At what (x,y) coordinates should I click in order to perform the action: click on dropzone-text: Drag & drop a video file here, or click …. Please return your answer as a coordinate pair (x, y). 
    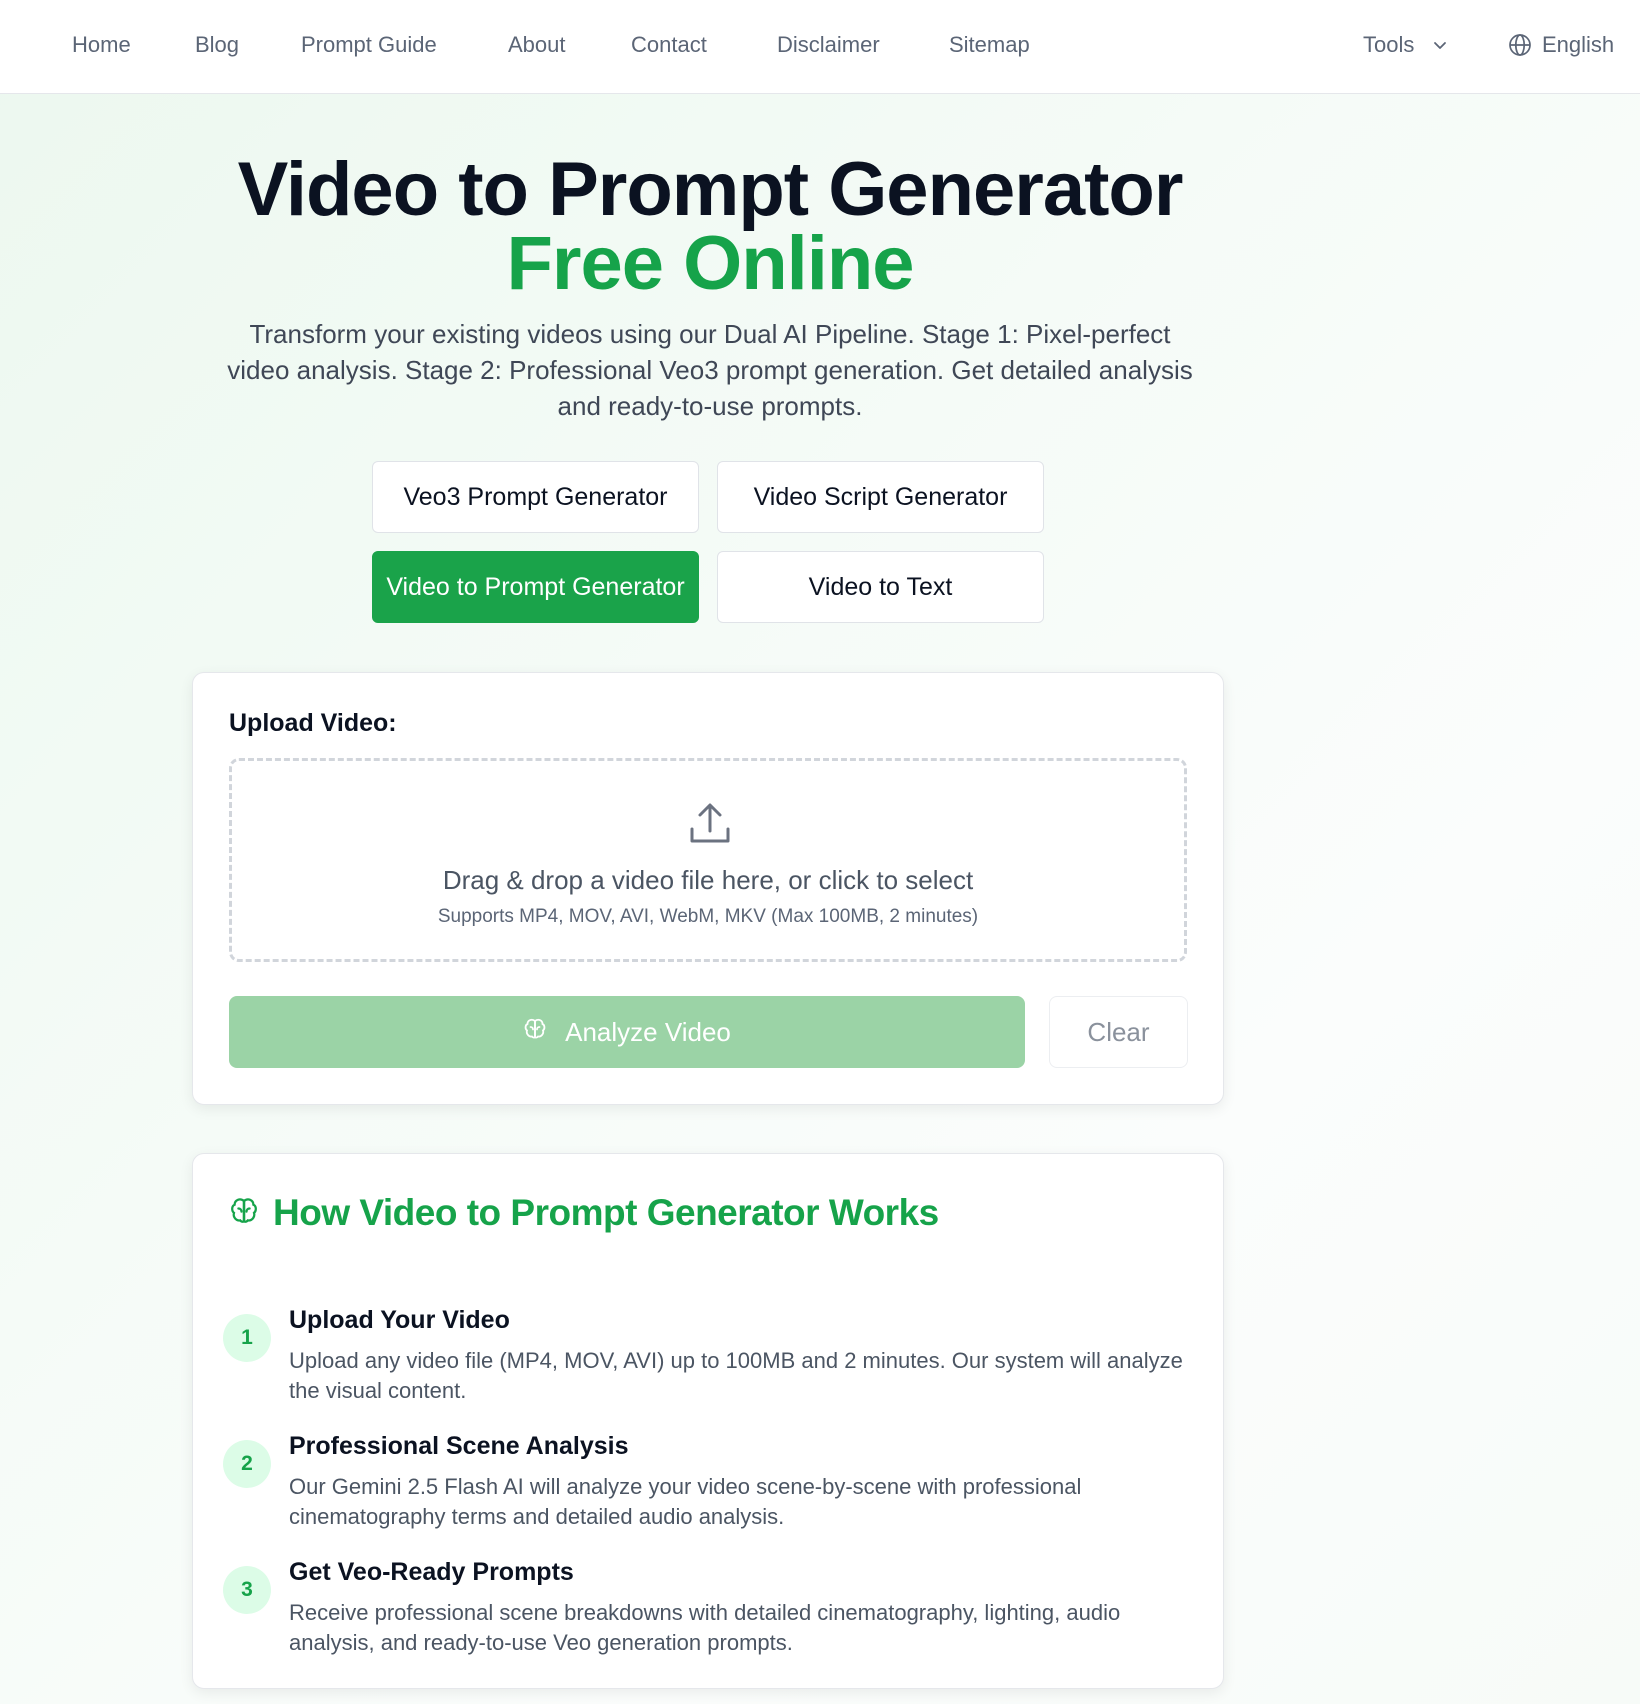
    Looking at the image, I should click on (708, 880).